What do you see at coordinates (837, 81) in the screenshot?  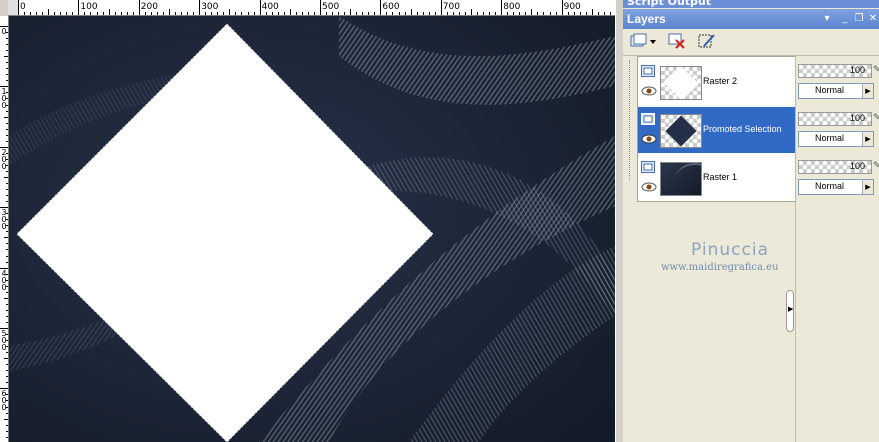 I see `layer-props-raster-2: 100 ✎ Normal ▶` at bounding box center [837, 81].